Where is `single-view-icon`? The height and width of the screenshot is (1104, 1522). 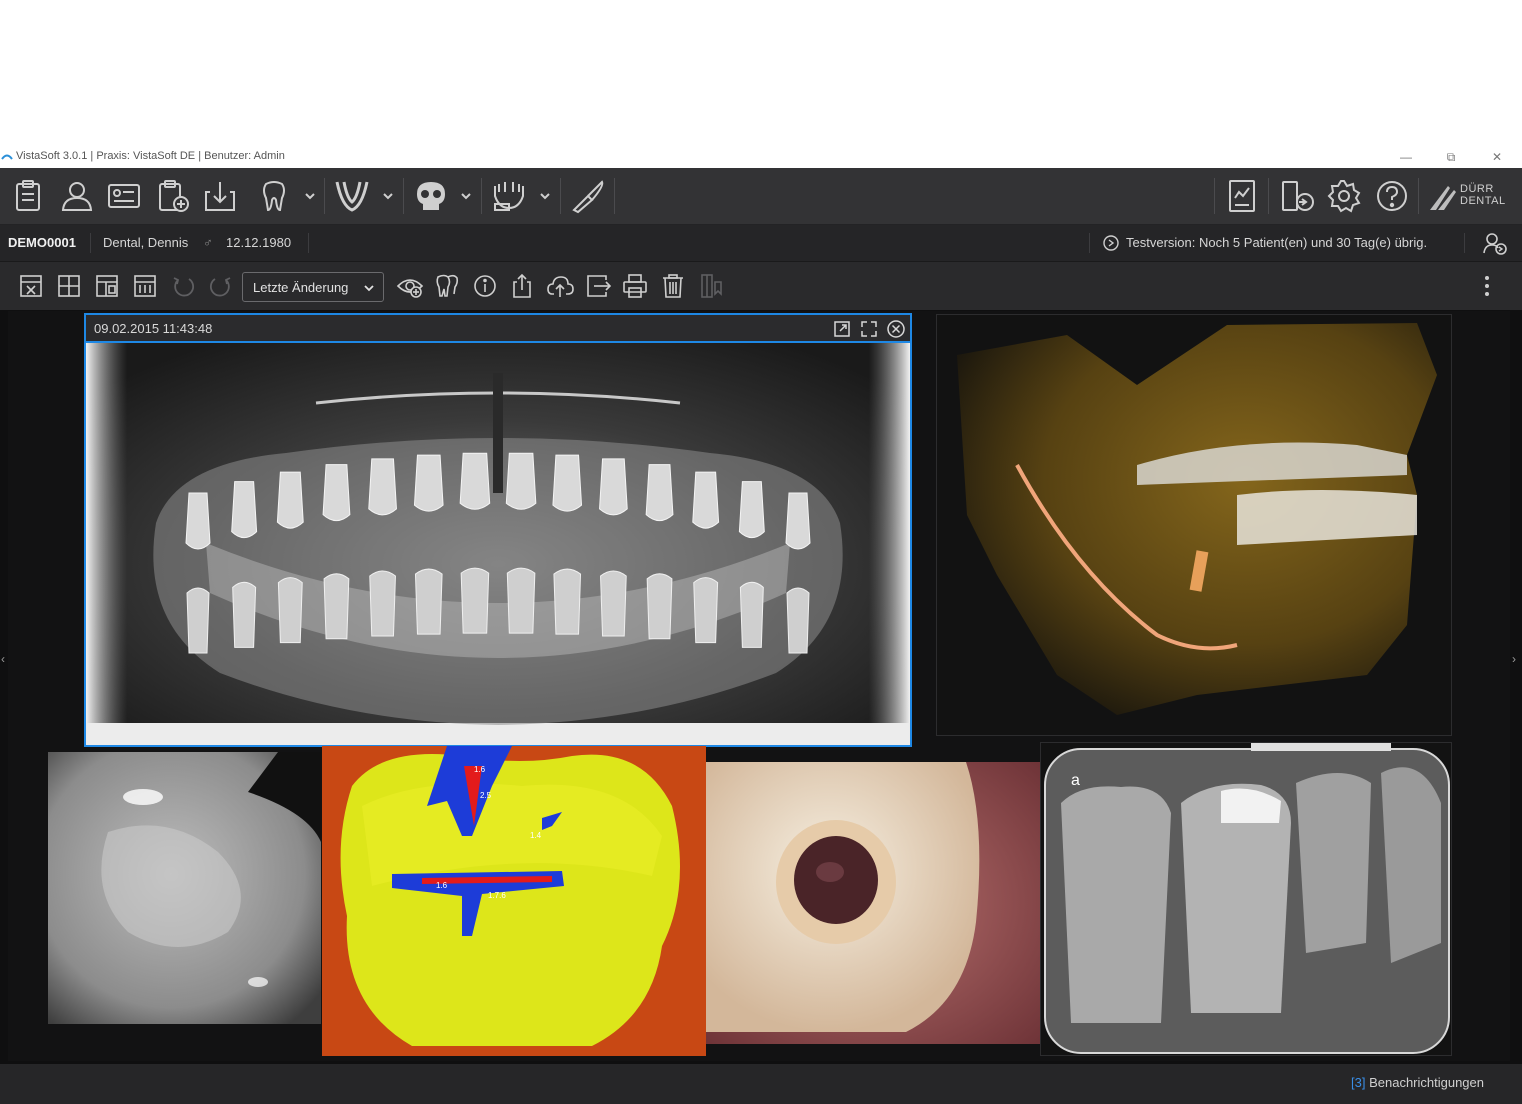
single-view-icon is located at coordinates (31, 286).